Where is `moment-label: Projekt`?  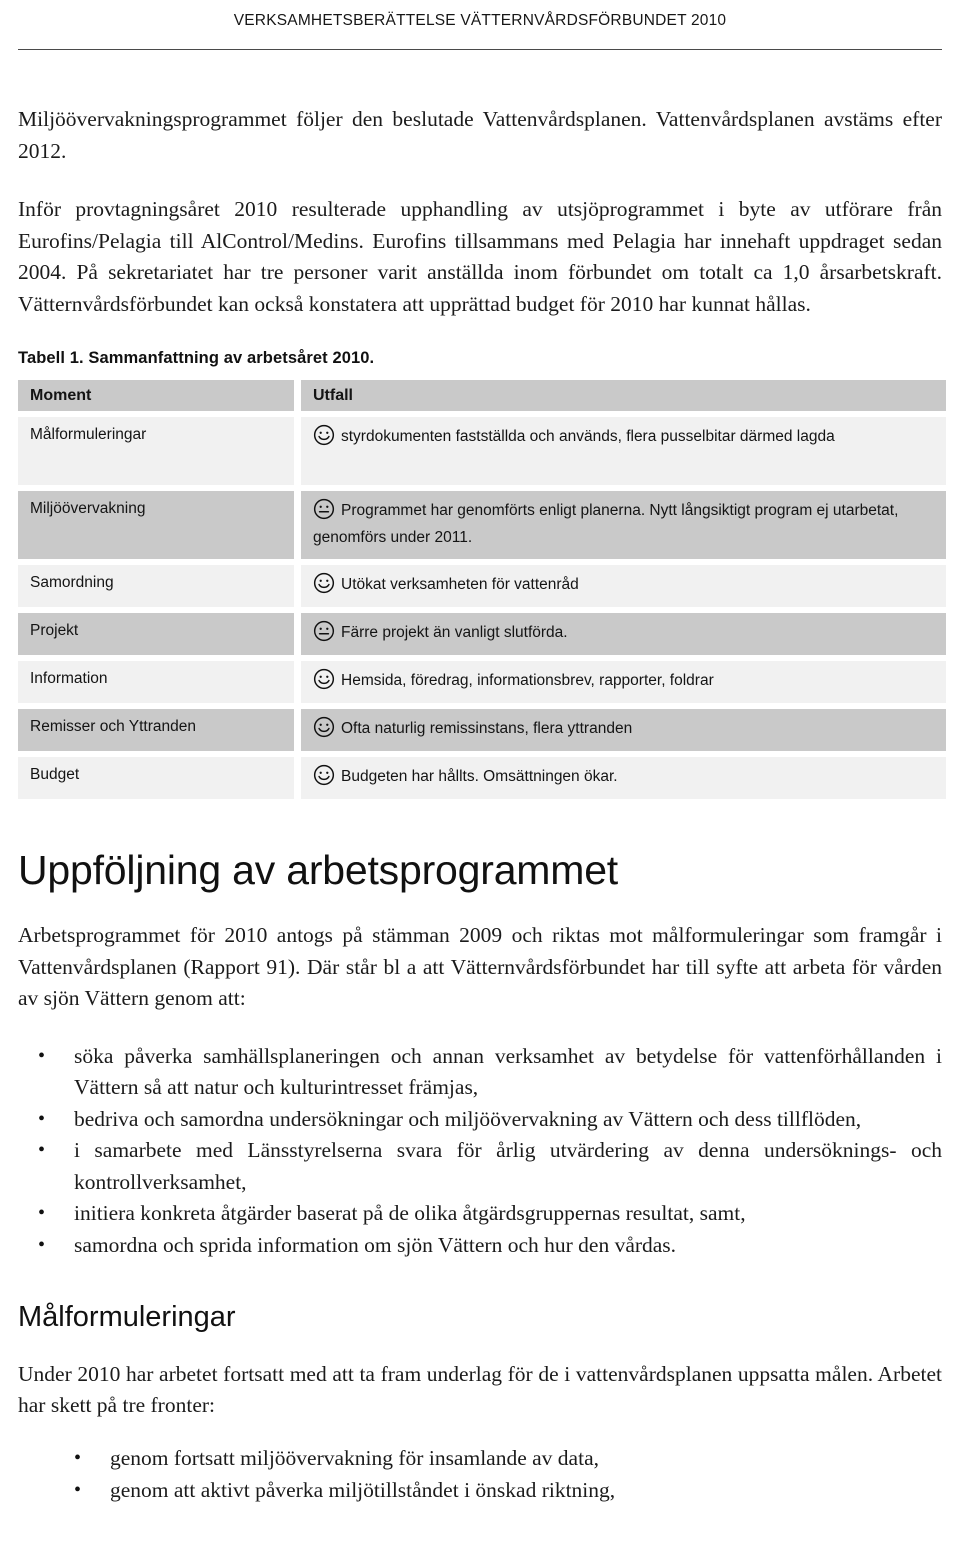 moment-label: Projekt is located at coordinates (54, 630).